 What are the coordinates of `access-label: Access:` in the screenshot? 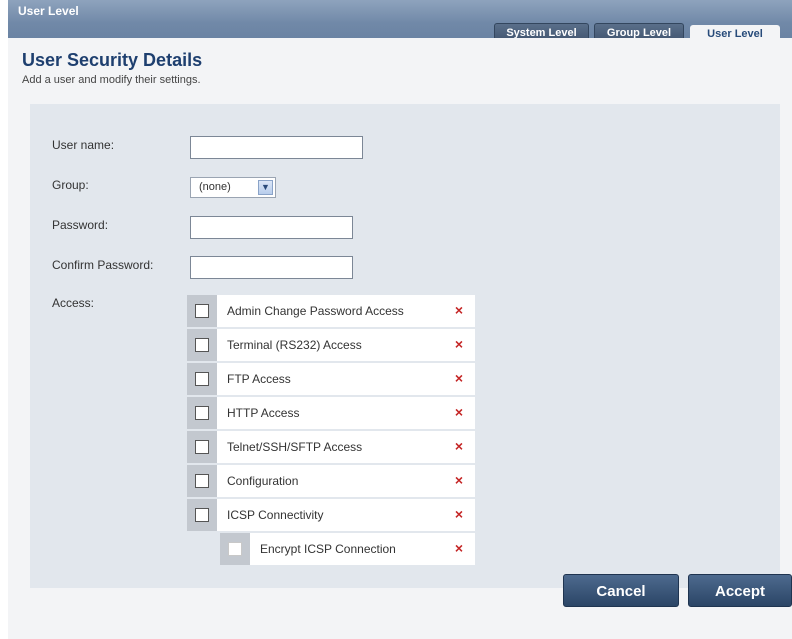 It's located at (73, 303).